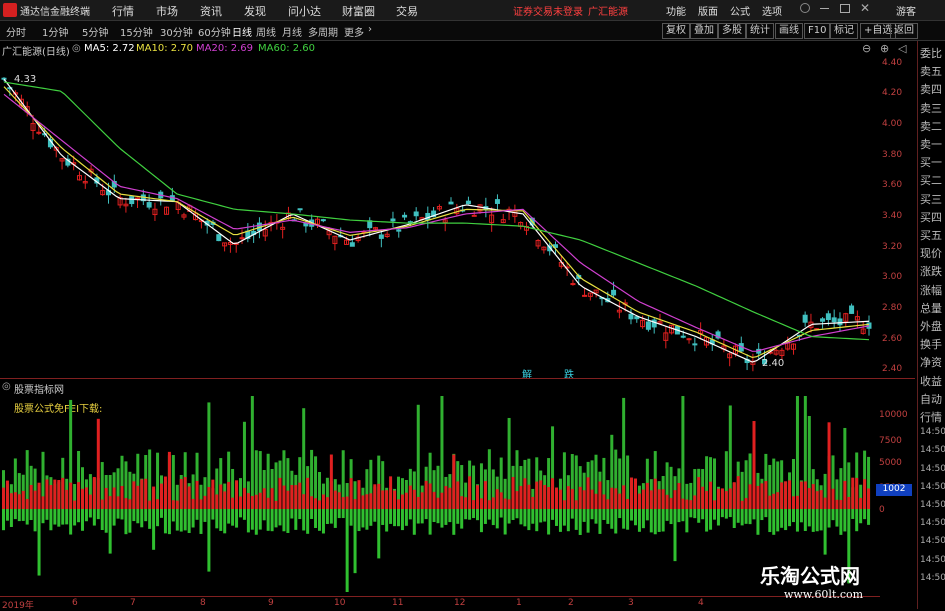  Describe the element at coordinates (931, 144) in the screenshot. I see `quote-item: 卖一` at that location.